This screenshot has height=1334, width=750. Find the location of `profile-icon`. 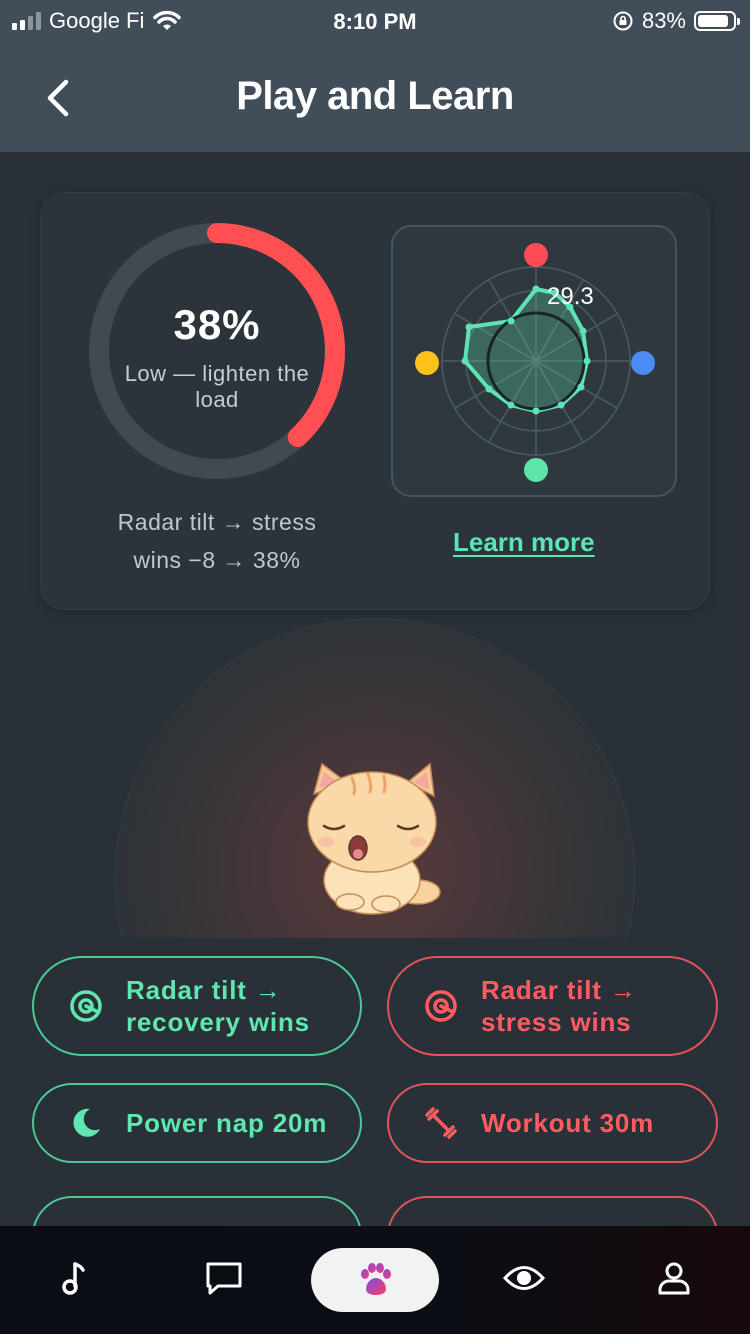

profile-icon is located at coordinates (674, 1278).